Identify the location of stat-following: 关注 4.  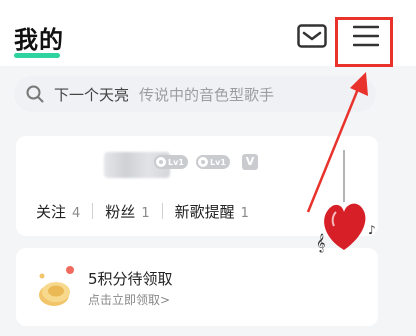
(58, 211).